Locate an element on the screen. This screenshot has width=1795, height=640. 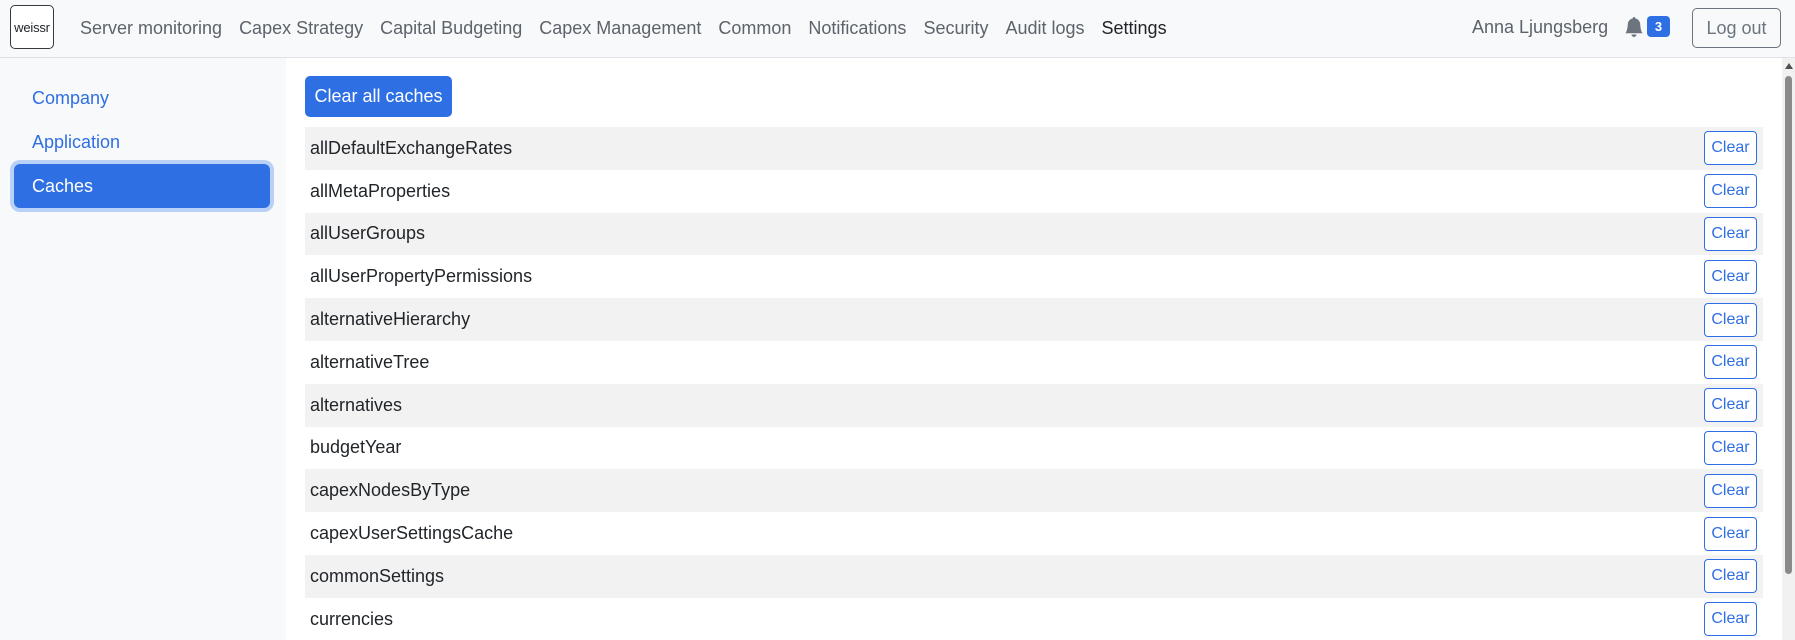
cache-row: allUserGroups Clear is located at coordinates (1034, 234).